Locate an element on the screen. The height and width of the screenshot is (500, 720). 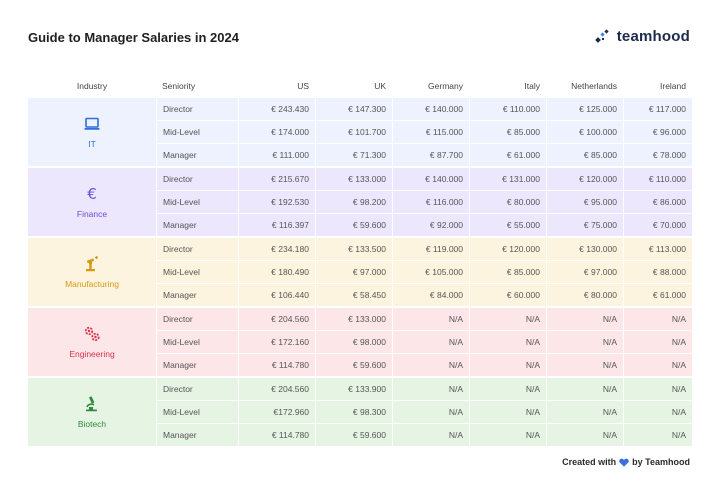
footer-credit: Created with by Teamhood is located at coordinates (626, 462).